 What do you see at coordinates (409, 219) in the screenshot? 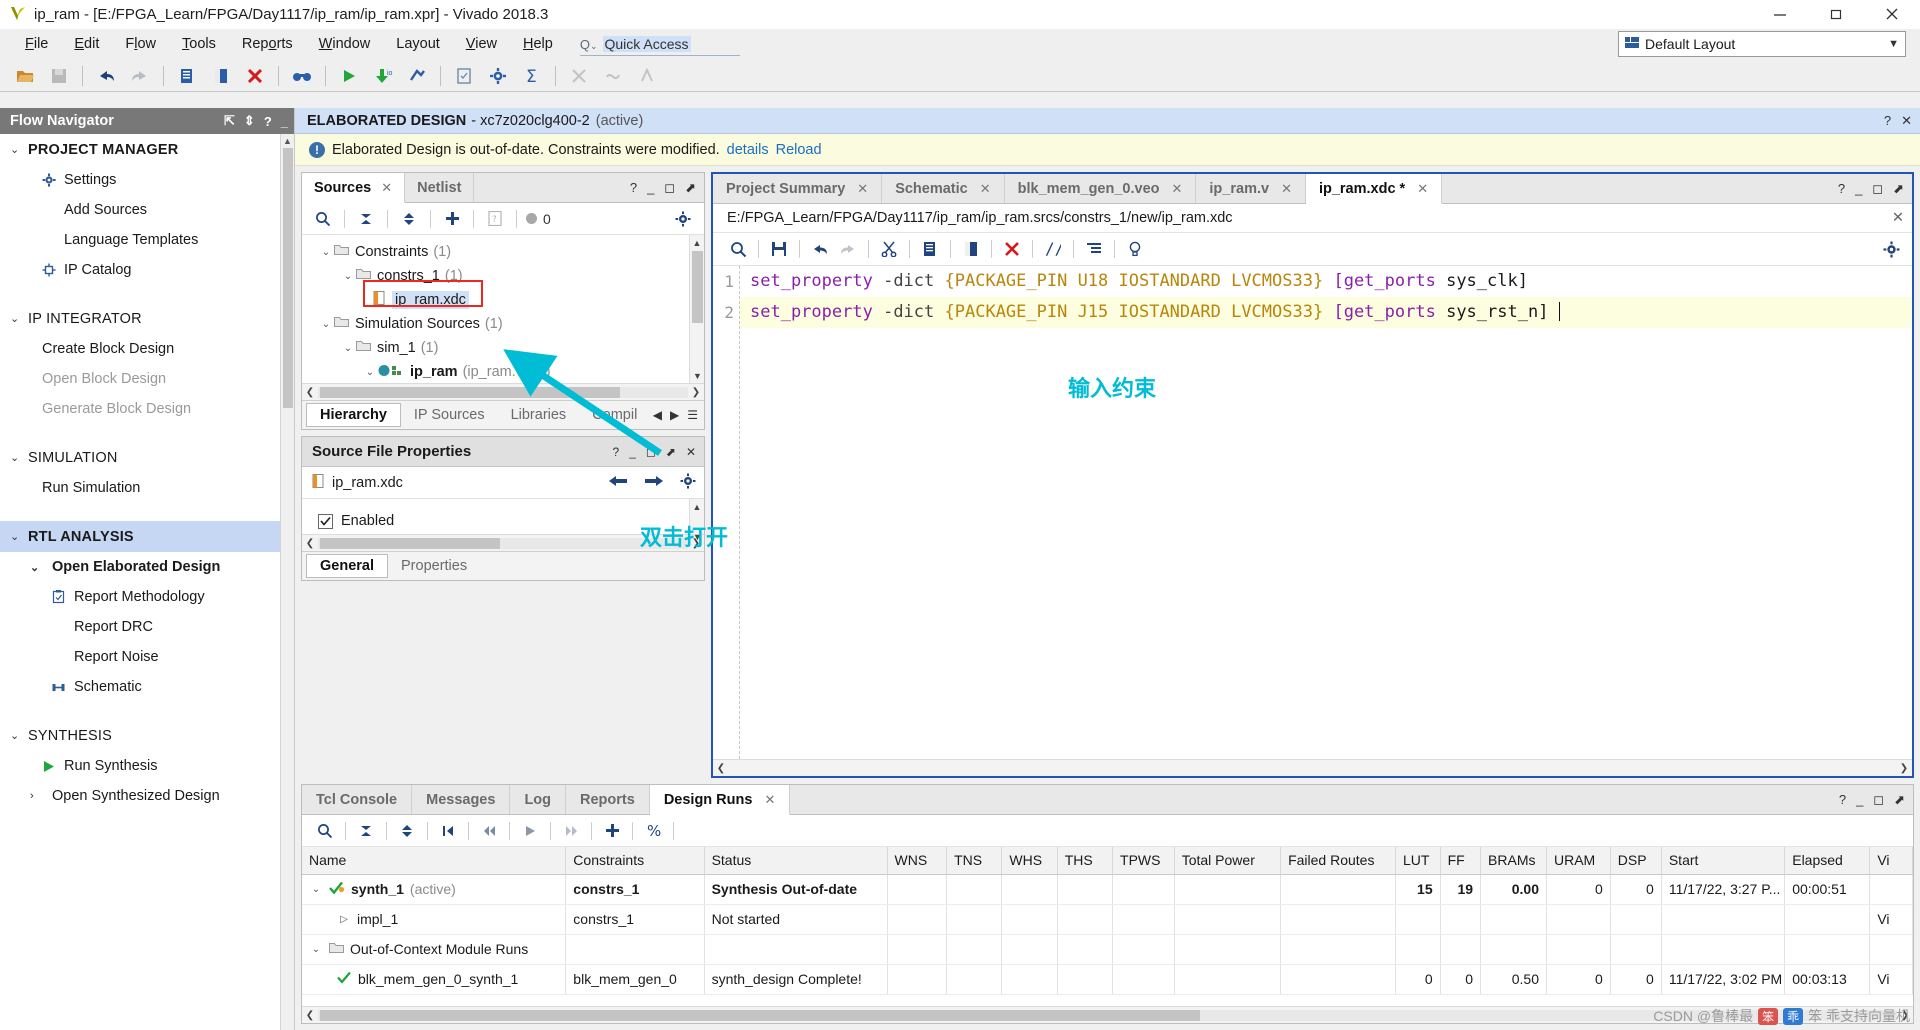
I see `expand-all-icon` at bounding box center [409, 219].